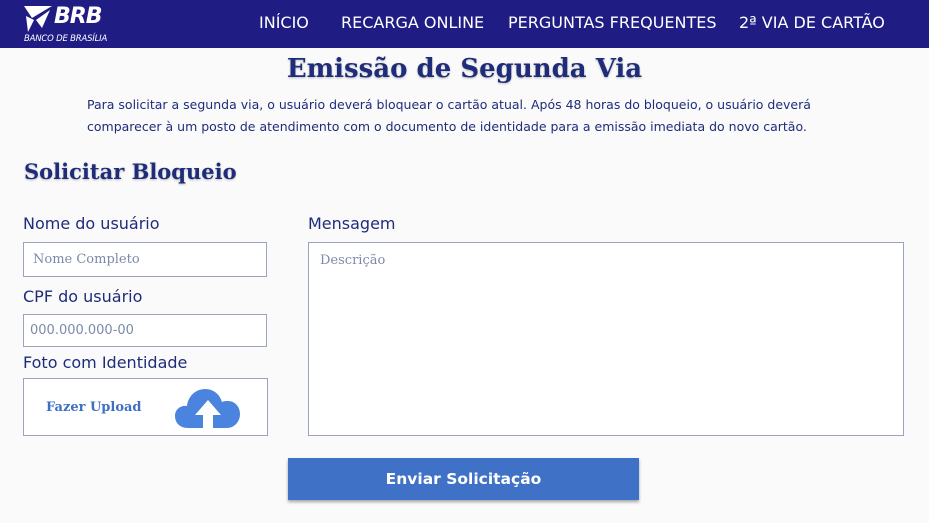  What do you see at coordinates (91, 223) in the screenshot?
I see `name-label: Nome do usuário` at bounding box center [91, 223].